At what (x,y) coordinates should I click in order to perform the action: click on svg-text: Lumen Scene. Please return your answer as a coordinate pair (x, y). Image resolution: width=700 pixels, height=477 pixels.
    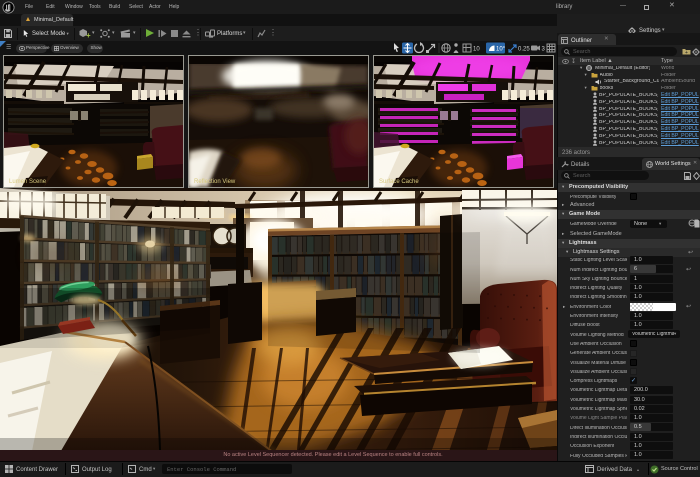
    Looking at the image, I should click on (28, 182).